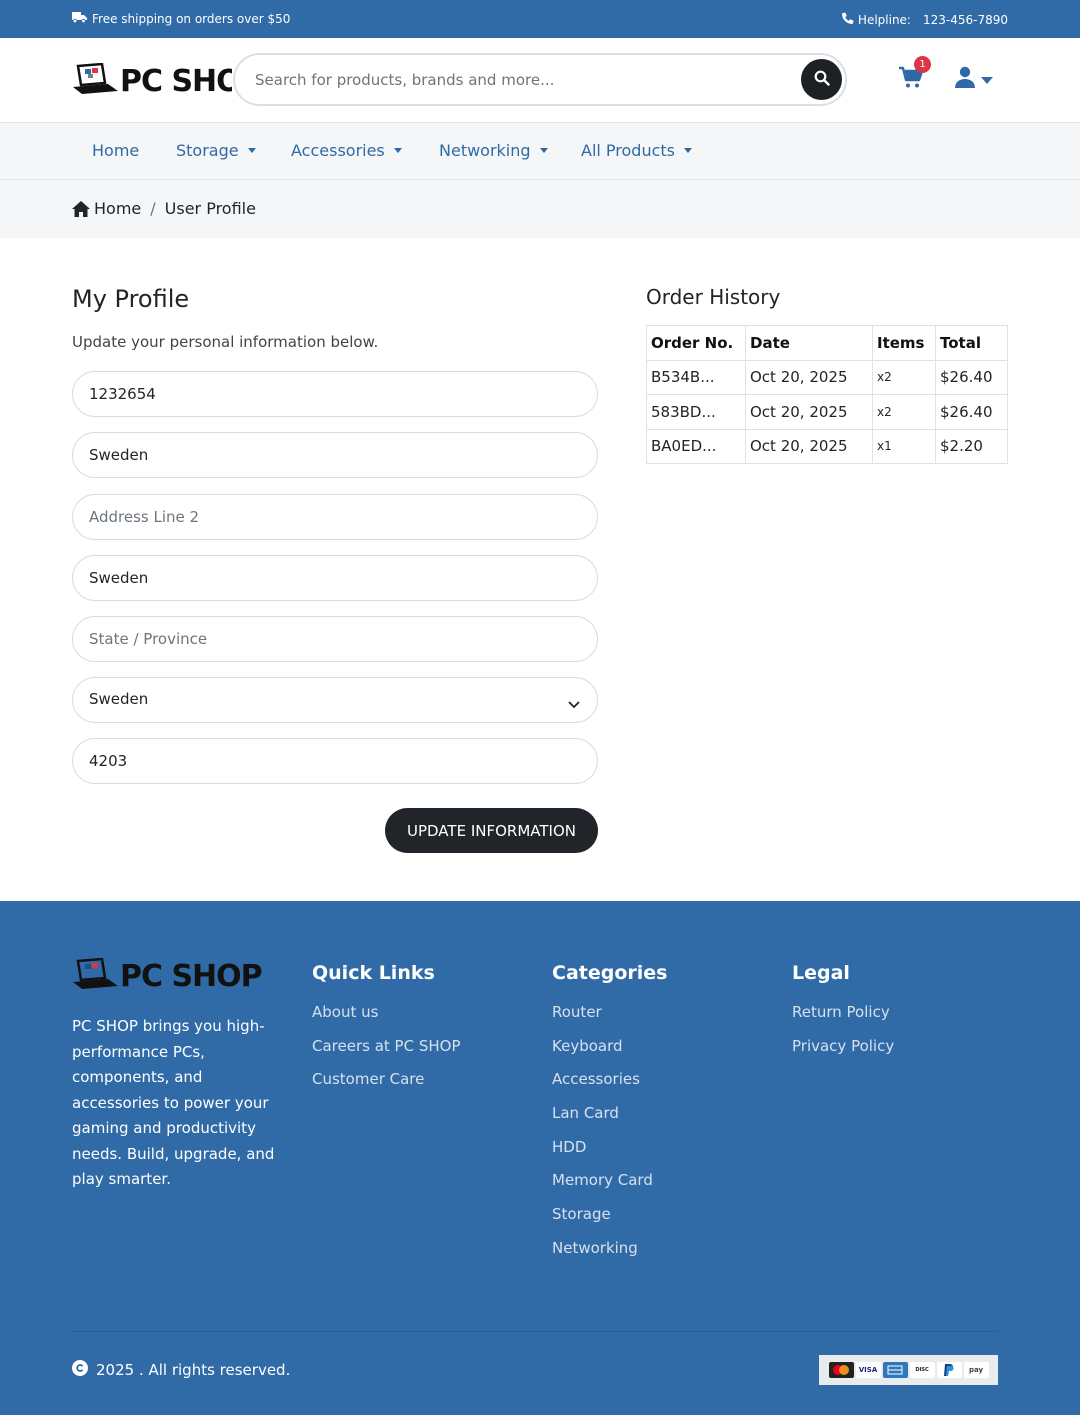 The height and width of the screenshot is (1415, 1080). What do you see at coordinates (373, 973) in the screenshot?
I see `footer-heading: Quick Links` at bounding box center [373, 973].